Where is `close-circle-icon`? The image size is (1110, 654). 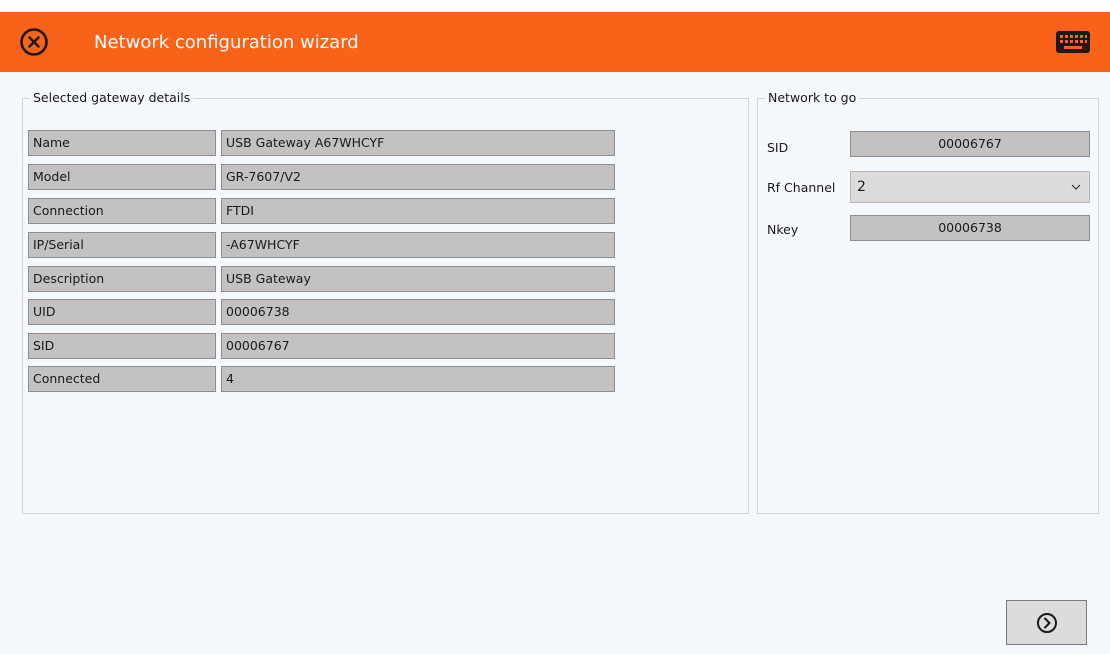
close-circle-icon is located at coordinates (34, 42).